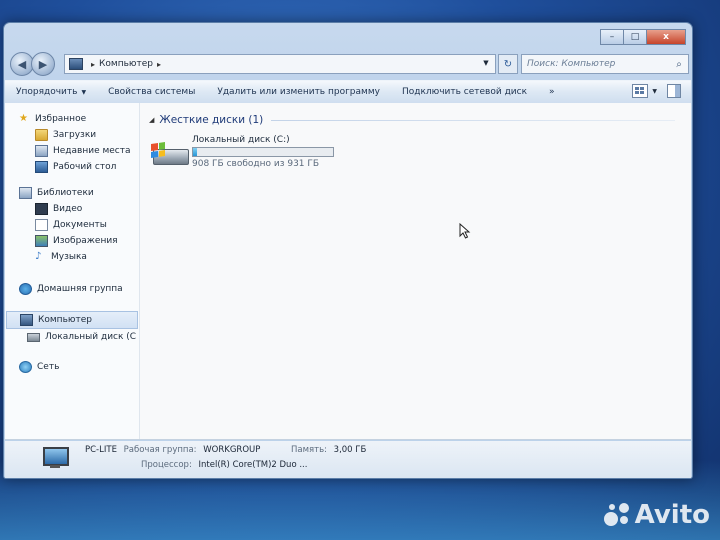 This screenshot has width=720, height=540. Describe the element at coordinates (151, 120) in the screenshot. I see `collapse-triangle-icon: ◢` at that location.